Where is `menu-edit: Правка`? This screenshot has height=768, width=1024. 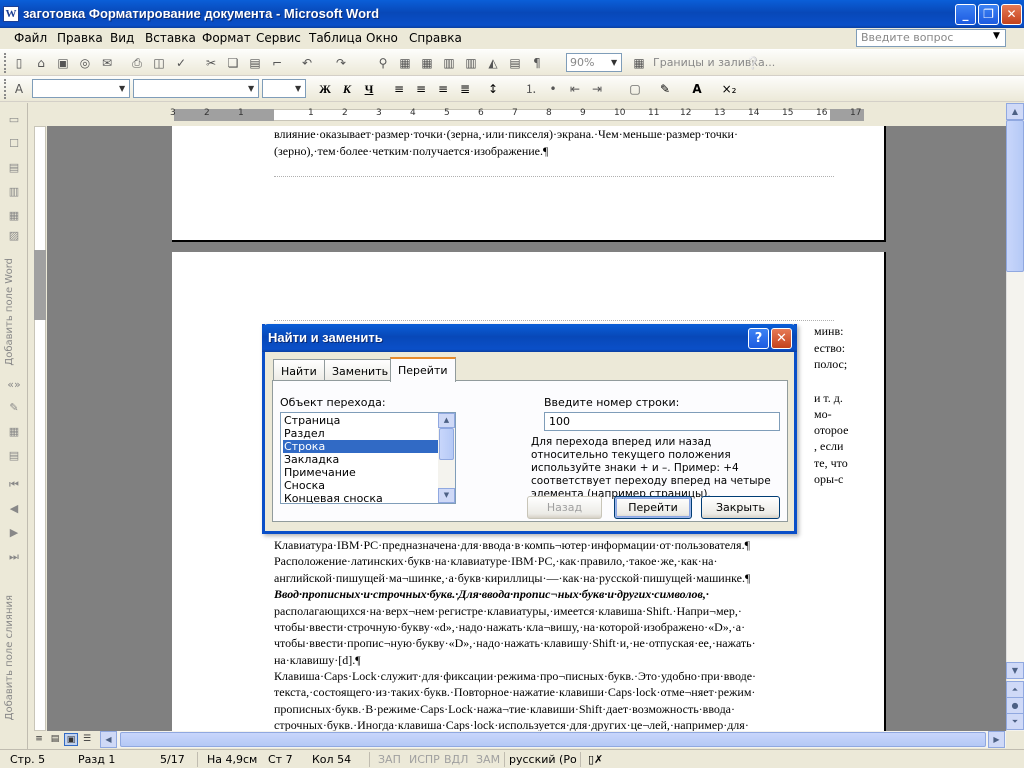
menu-edit: Правка is located at coordinates (80, 38).